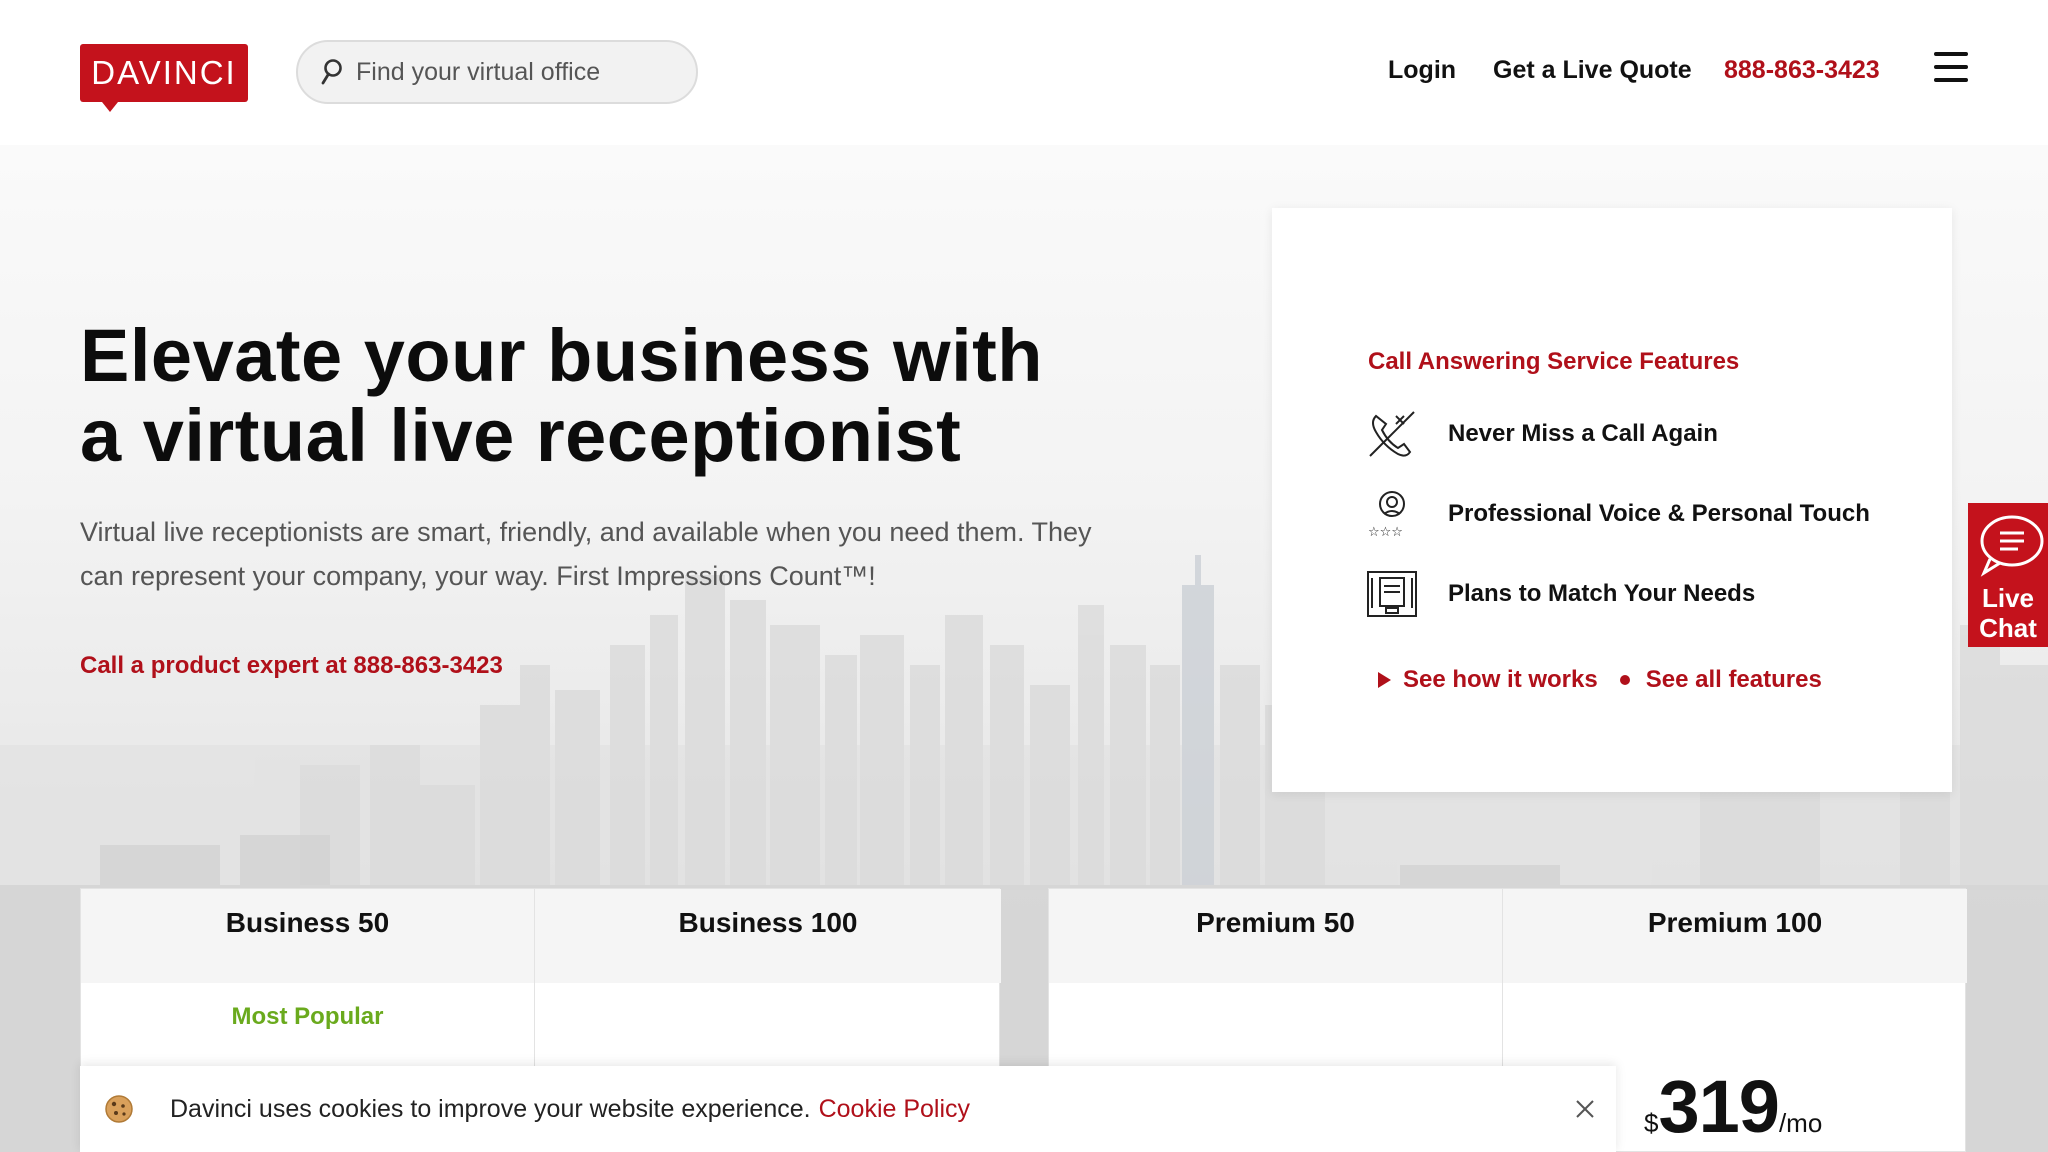 This screenshot has width=2048, height=1152. What do you see at coordinates (1275, 936) in the screenshot?
I see `plan-name: Premium 50` at bounding box center [1275, 936].